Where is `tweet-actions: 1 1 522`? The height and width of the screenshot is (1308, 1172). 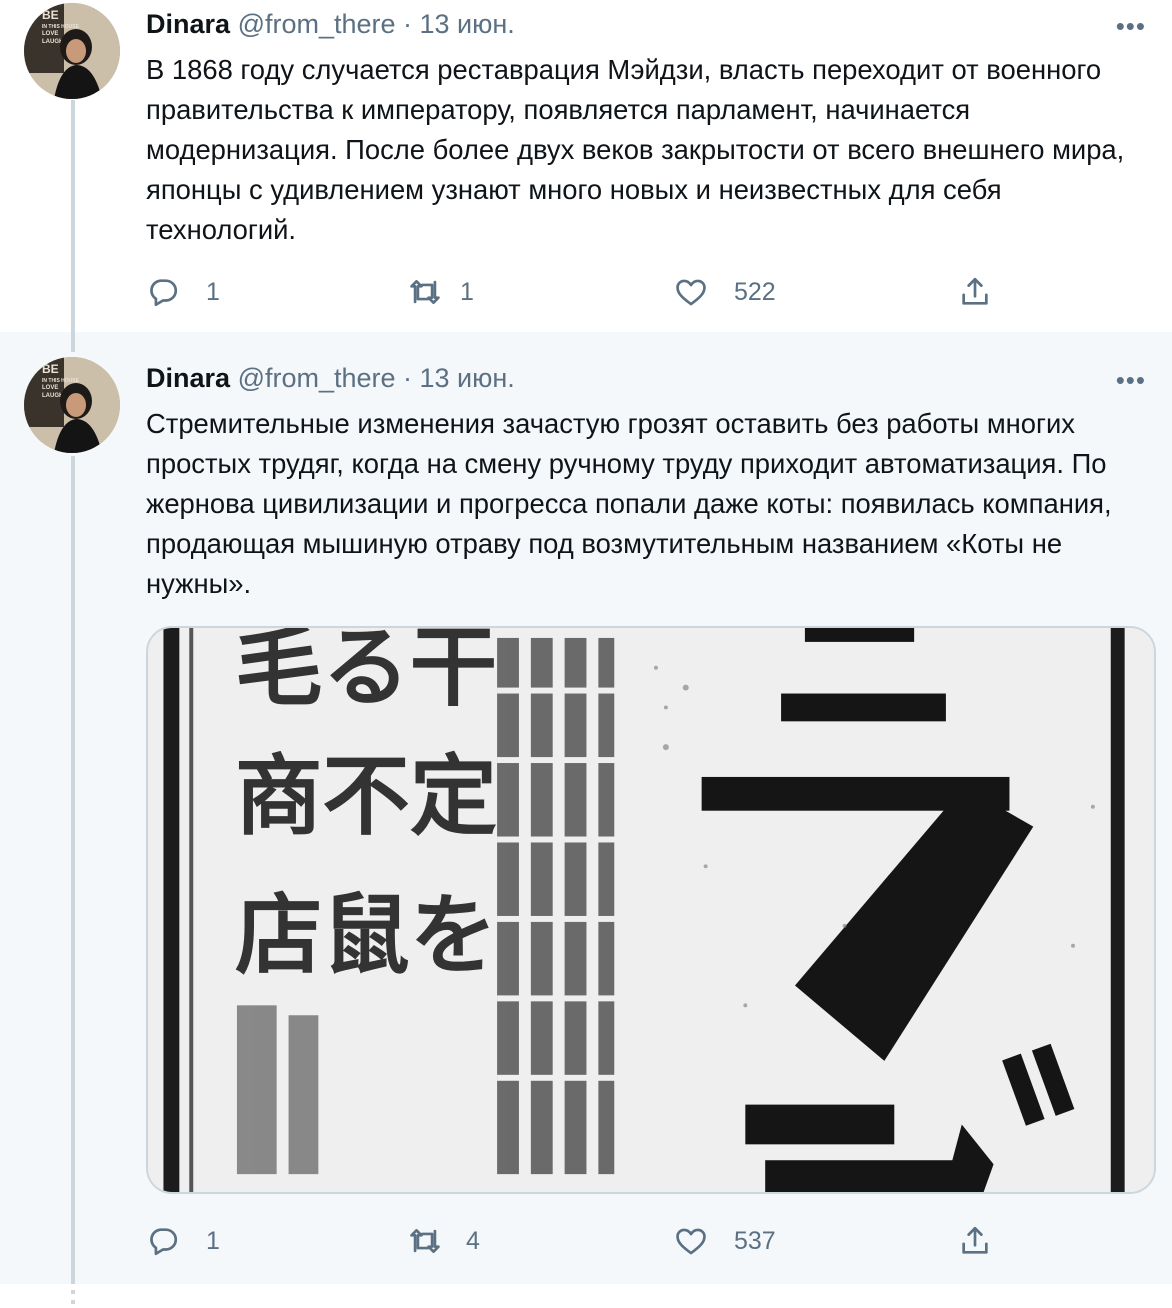 tweet-actions: 1 1 522 is located at coordinates (576, 292).